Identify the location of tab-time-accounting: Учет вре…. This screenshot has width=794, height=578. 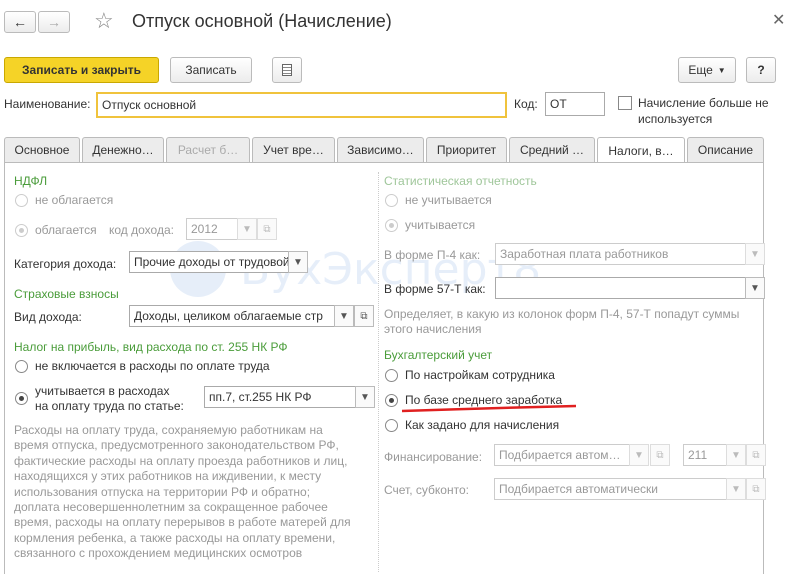
(293, 149).